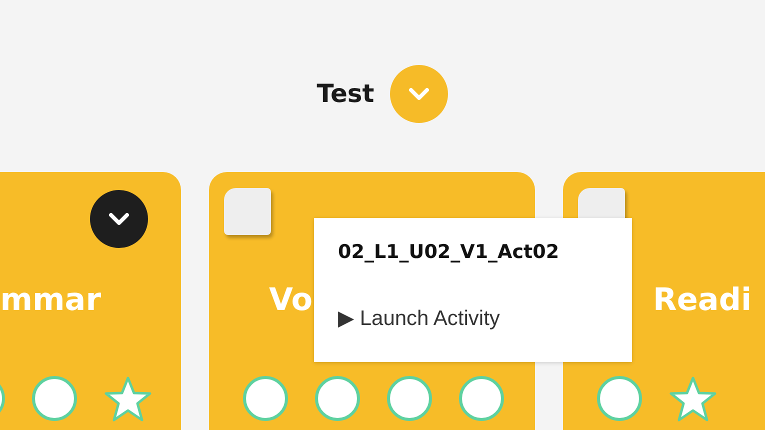 The height and width of the screenshot is (430, 765). Describe the element at coordinates (247, 211) in the screenshot. I see `checkbox` at that location.